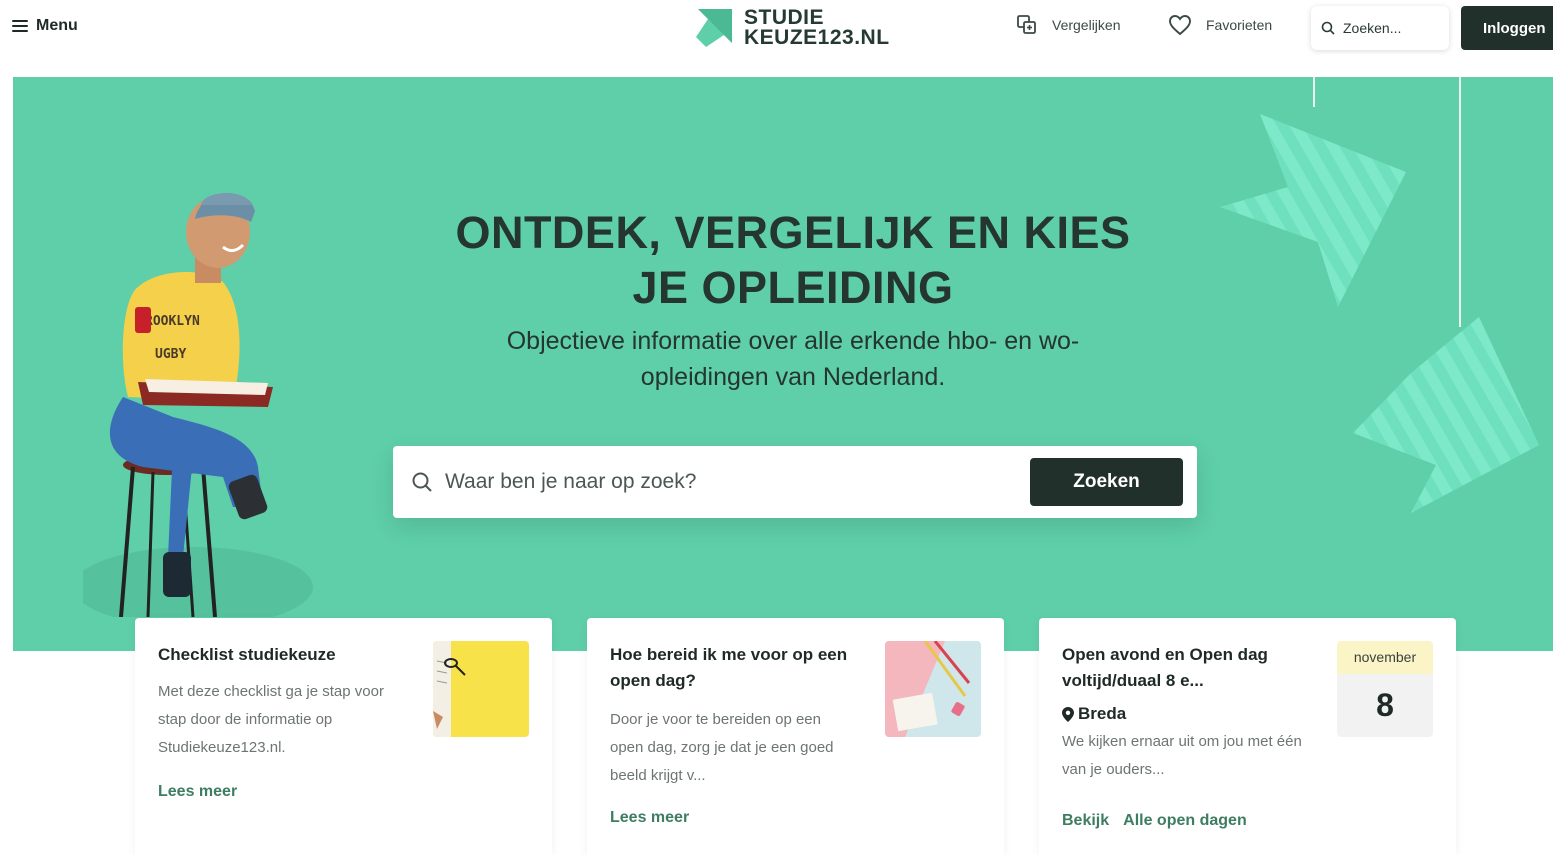 The width and height of the screenshot is (1553, 855). Describe the element at coordinates (1026, 24) in the screenshot. I see `compare-icon` at that location.